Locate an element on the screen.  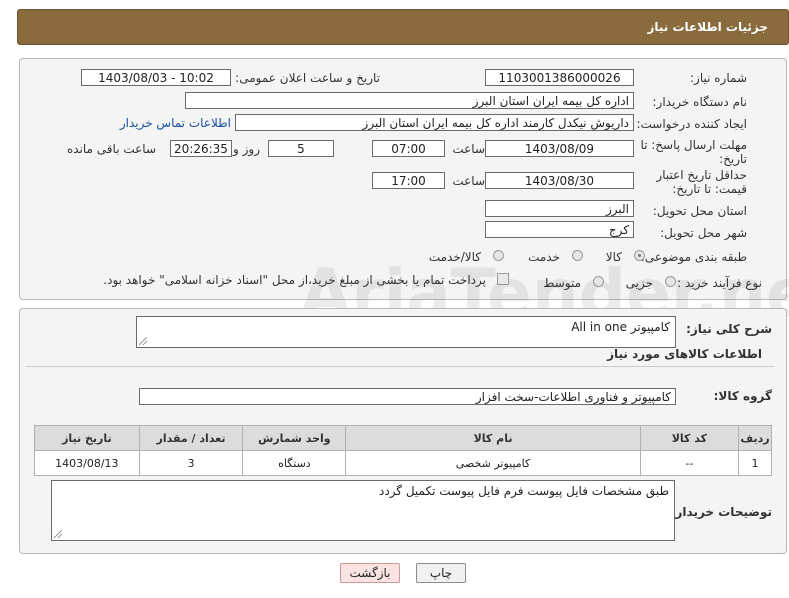
reply-date-field: 1403/08/09 is located at coordinates (559, 148).